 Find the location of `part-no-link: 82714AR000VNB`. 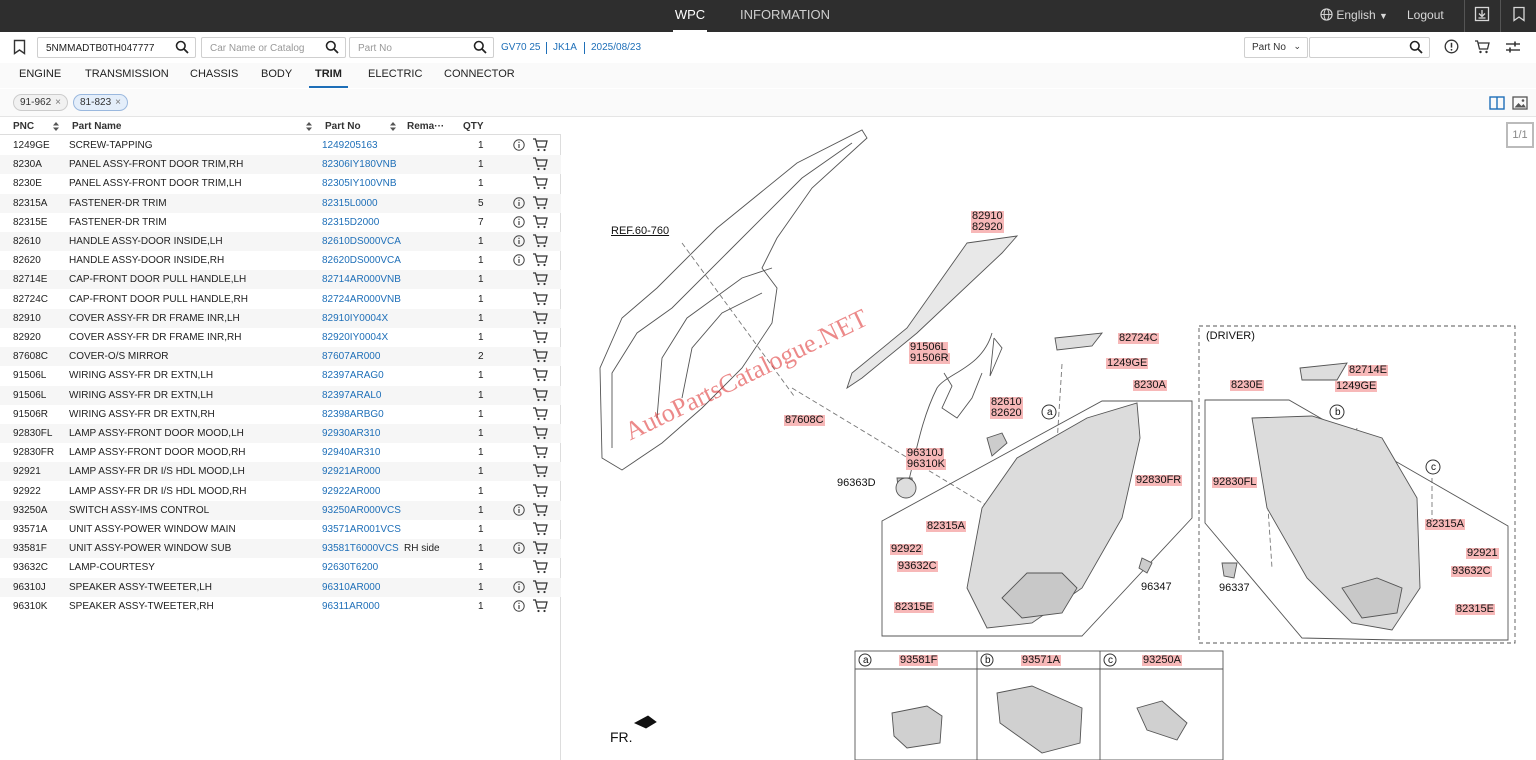

part-no-link: 82714AR000VNB is located at coordinates (361, 279).